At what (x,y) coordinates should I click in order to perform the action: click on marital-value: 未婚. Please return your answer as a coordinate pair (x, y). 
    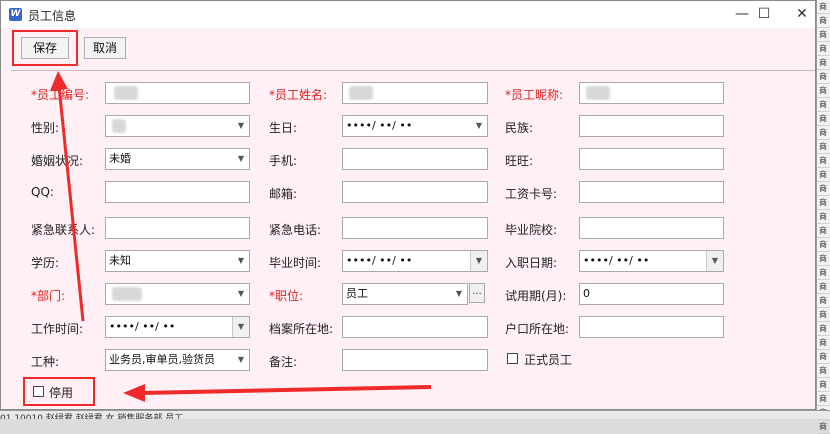
    Looking at the image, I should click on (120, 158).